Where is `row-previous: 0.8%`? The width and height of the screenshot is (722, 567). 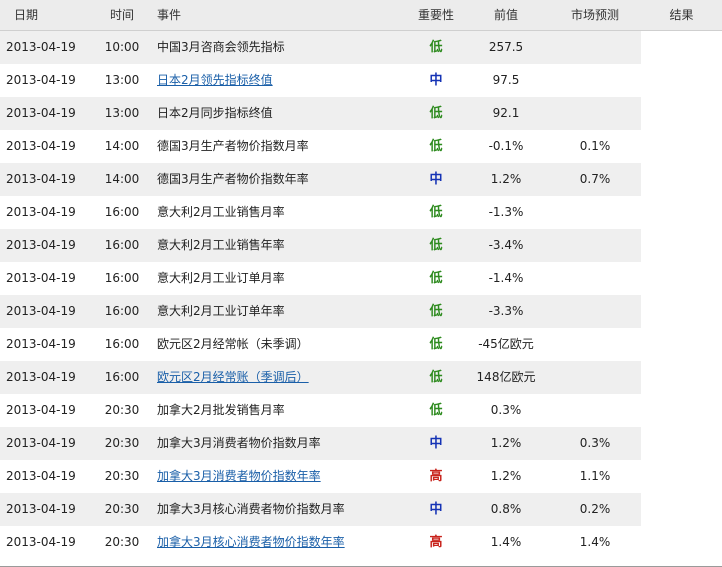 row-previous: 0.8% is located at coordinates (506, 509).